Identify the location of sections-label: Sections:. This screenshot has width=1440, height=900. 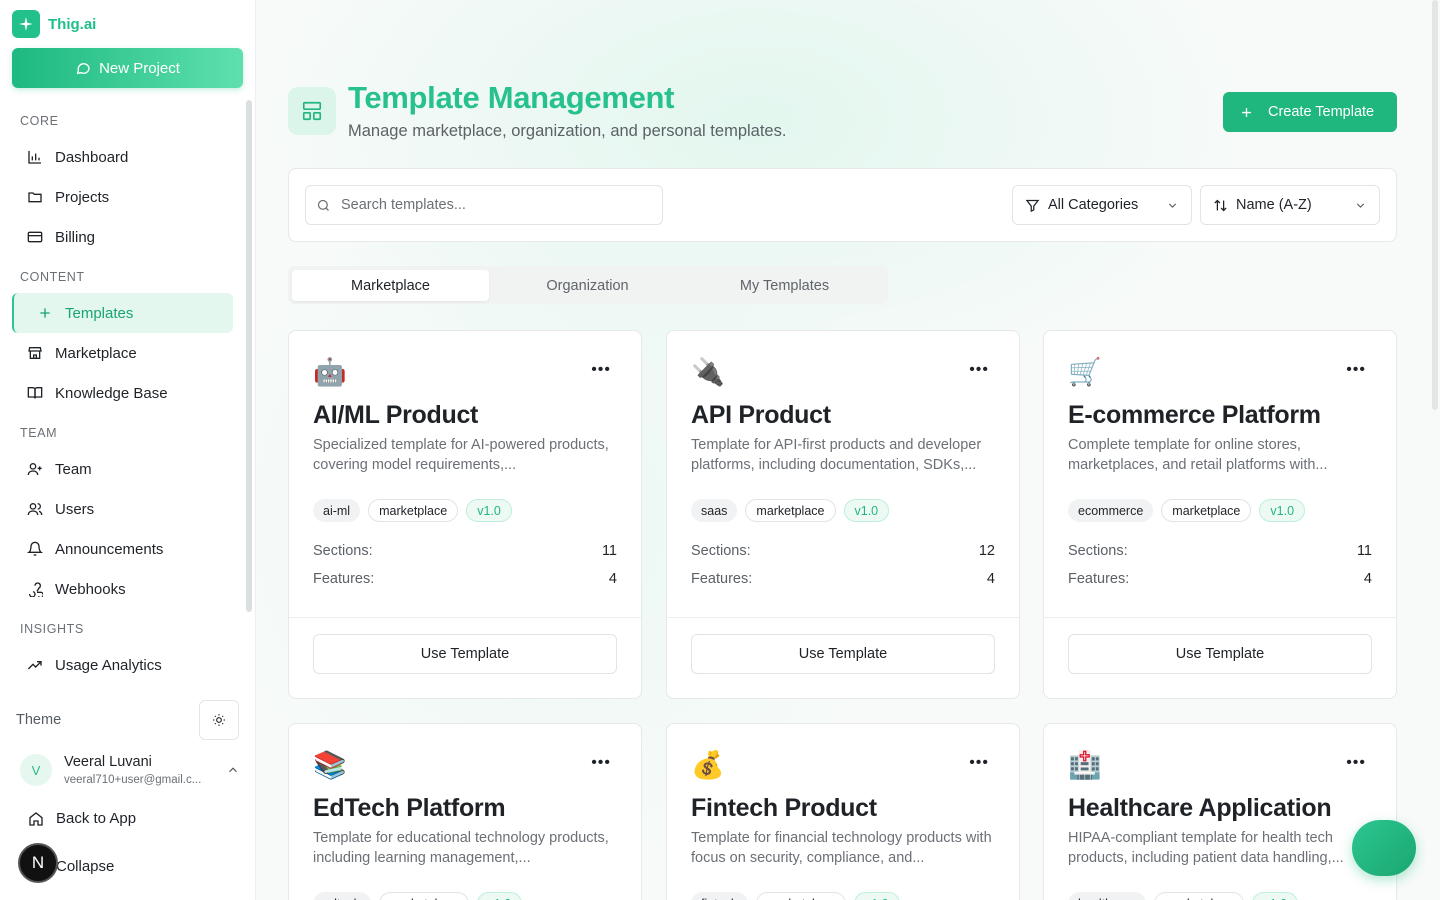
(343, 551).